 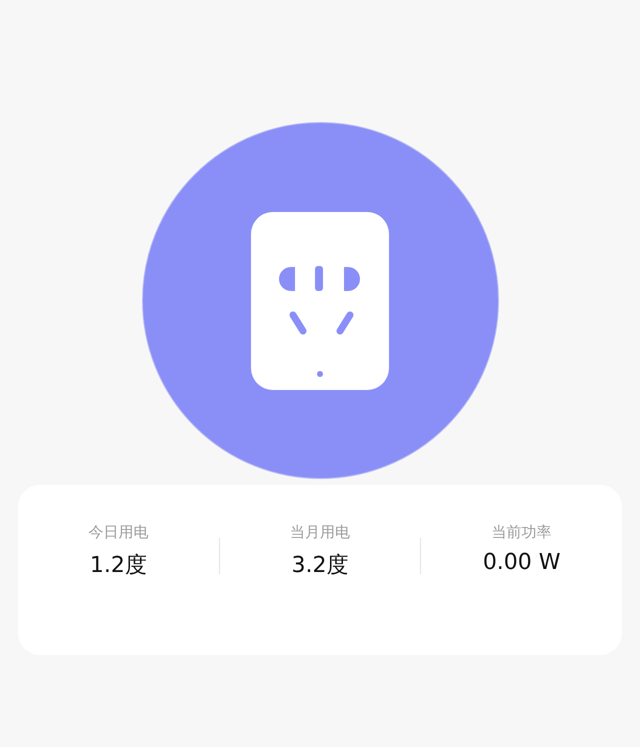 What do you see at coordinates (320, 532) in the screenshot?
I see `stat-label: 当月用电` at bounding box center [320, 532].